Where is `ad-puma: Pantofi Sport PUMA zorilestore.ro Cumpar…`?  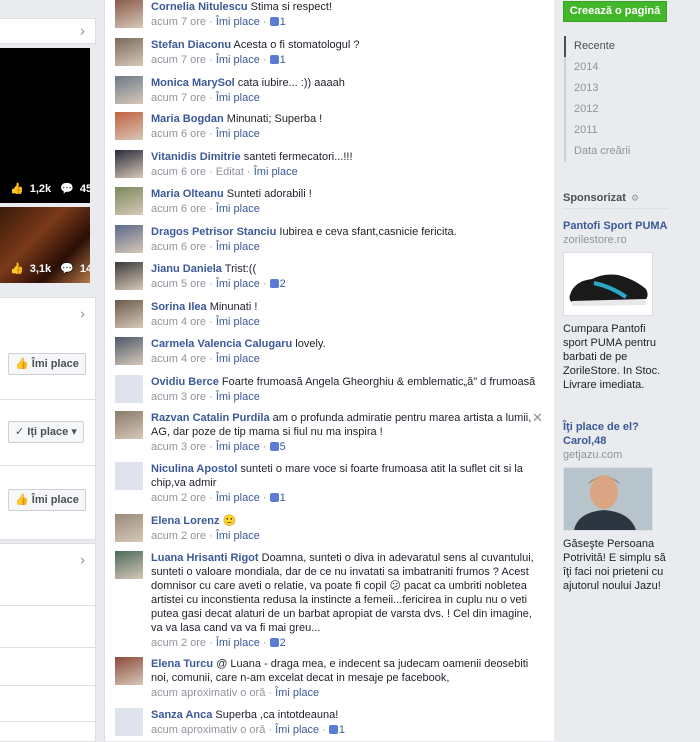
ad-puma: Pantofi Sport PUMA zorilestore.ro Cumpar… is located at coordinates (618, 305).